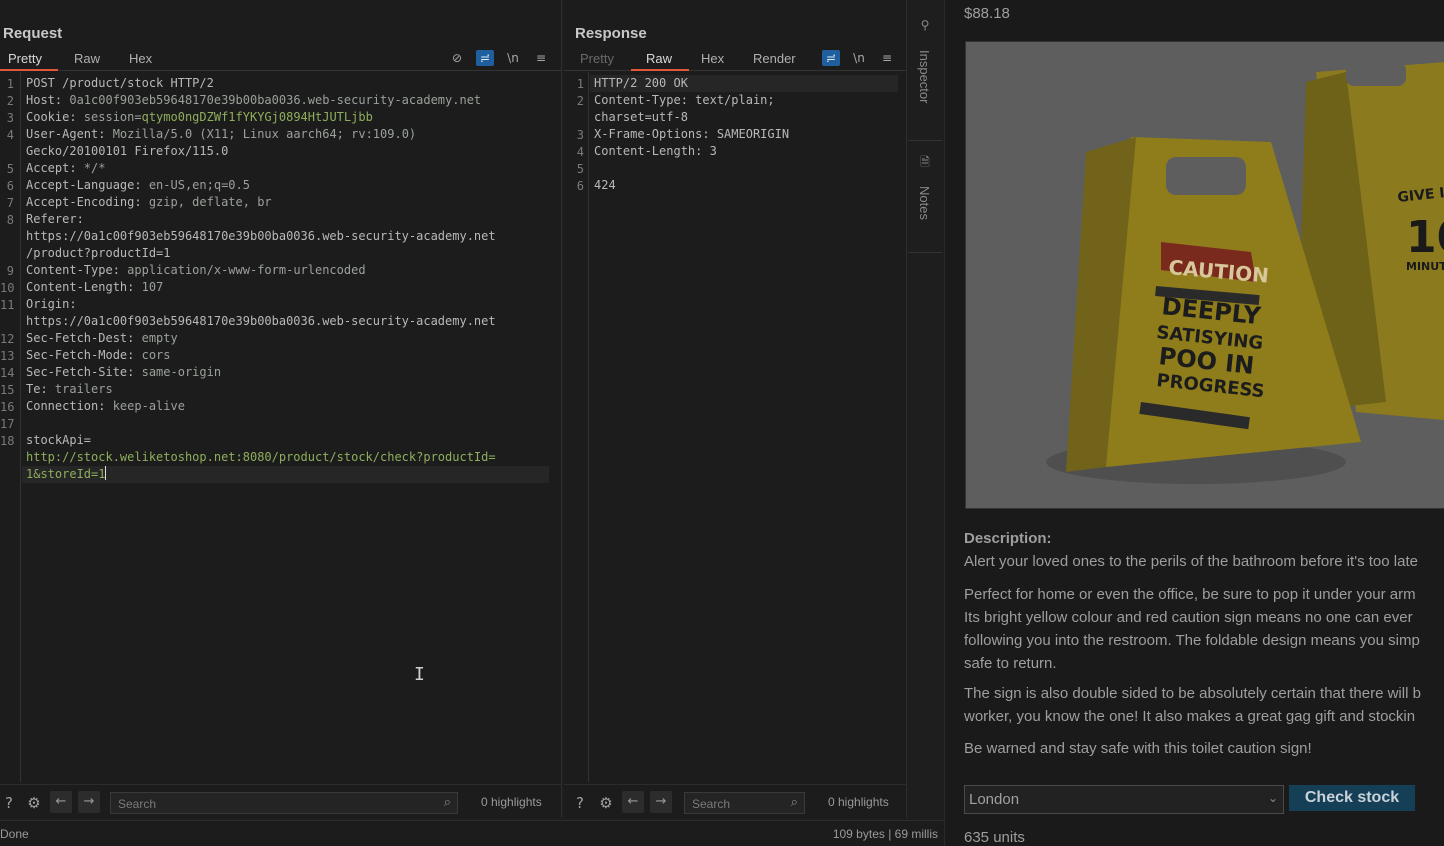  What do you see at coordinates (1124, 799) in the screenshot?
I see `store-select: London ⌄` at bounding box center [1124, 799].